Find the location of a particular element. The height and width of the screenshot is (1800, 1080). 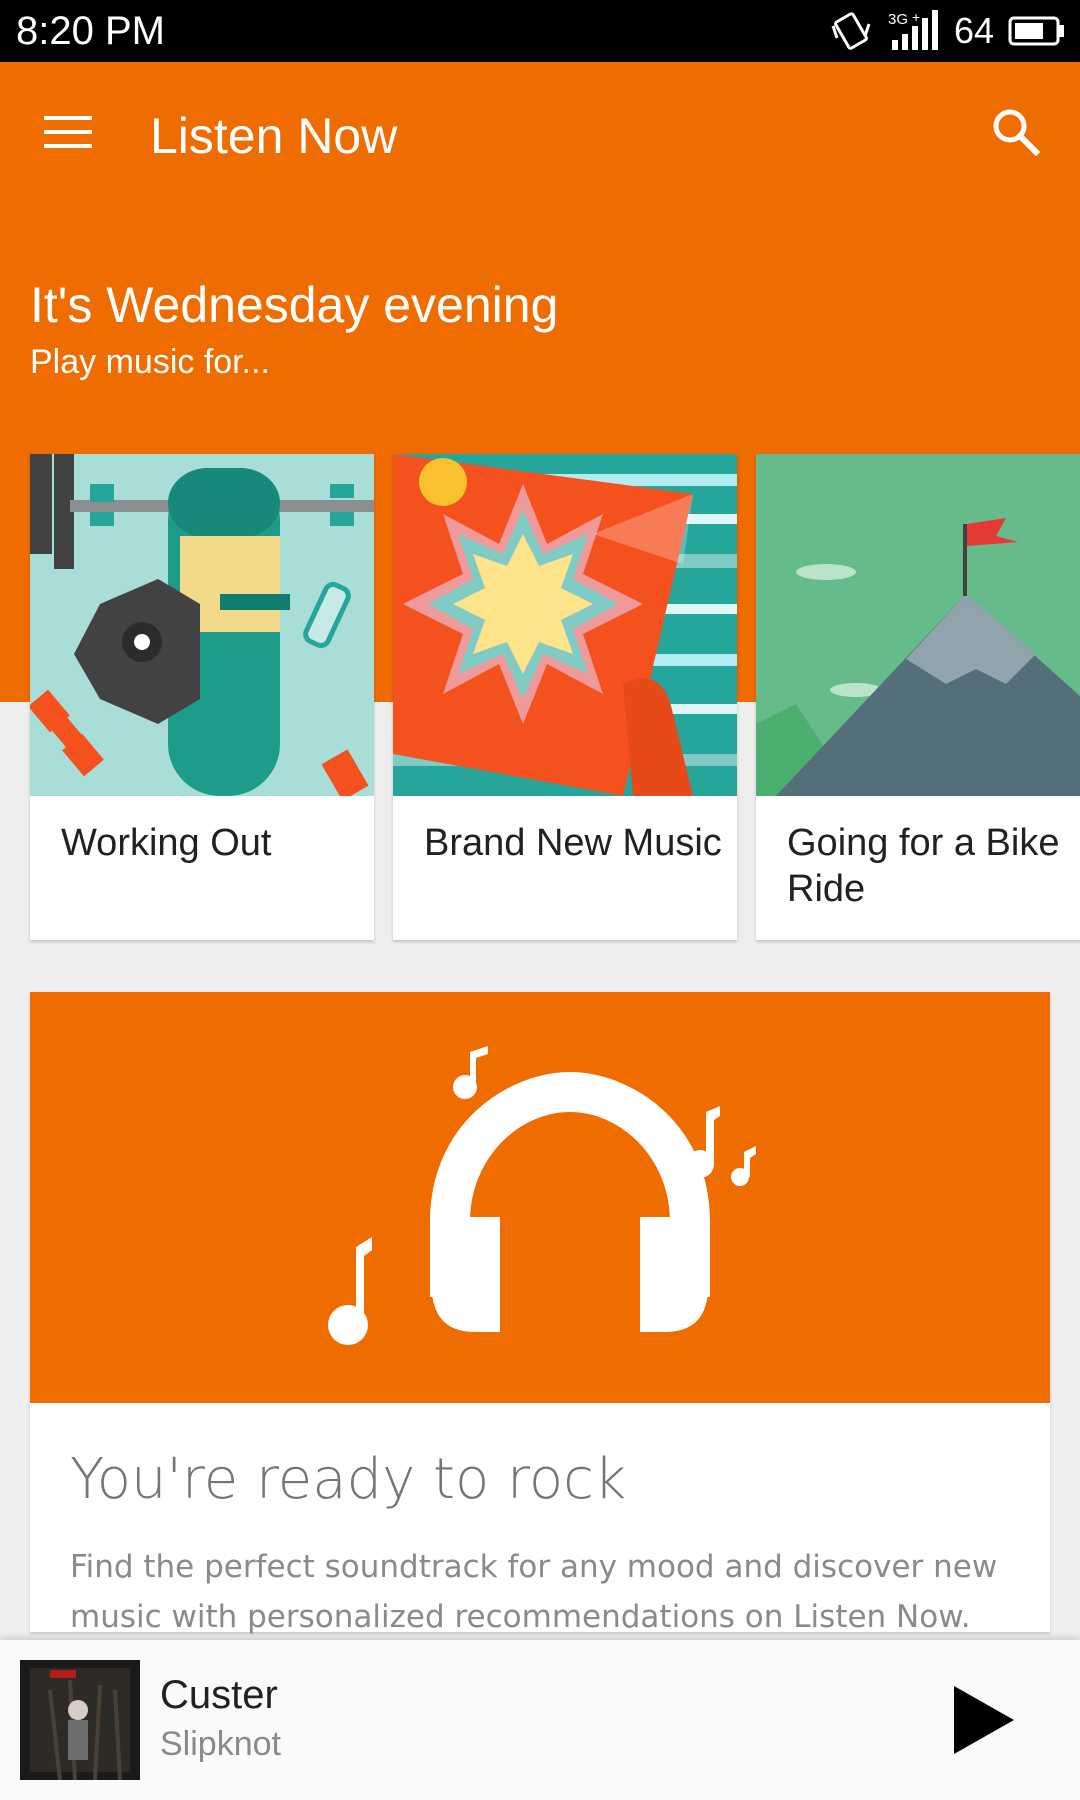

mountain-flag-illustration is located at coordinates (918, 625).